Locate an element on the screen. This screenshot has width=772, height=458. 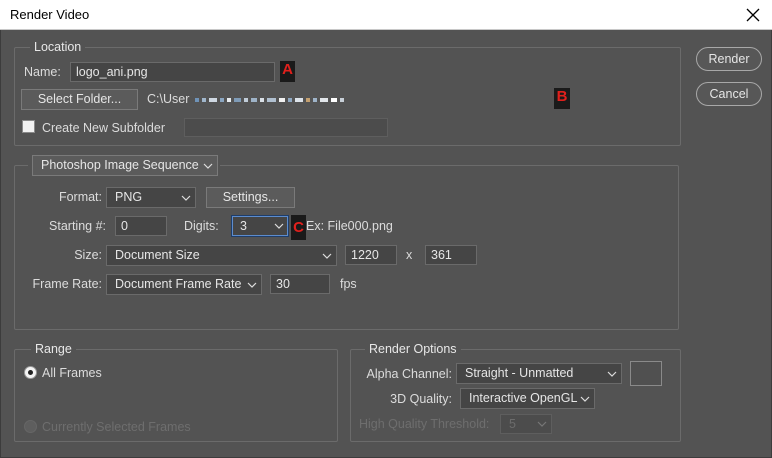
starting-number-input: 0 is located at coordinates (141, 226).